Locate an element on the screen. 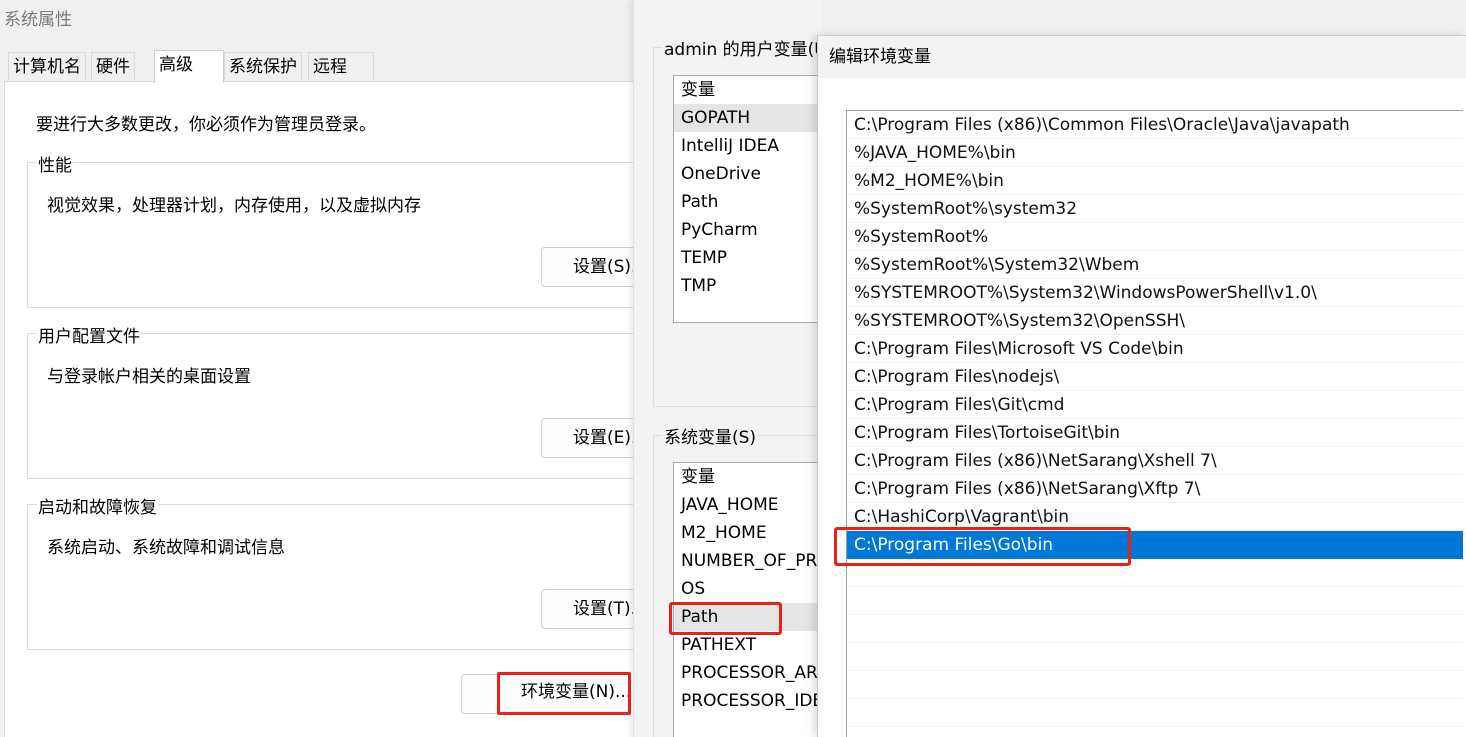 The width and height of the screenshot is (1466, 737). list-item: IntelliJ IDEA is located at coordinates (753, 146).